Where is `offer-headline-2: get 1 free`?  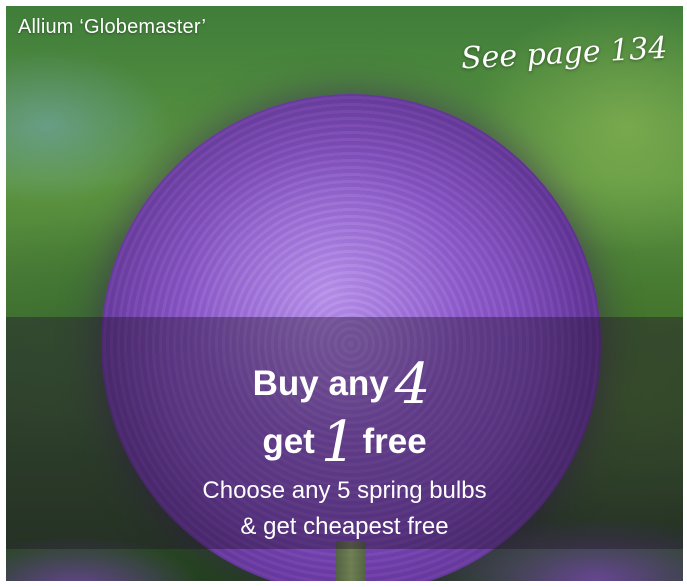
offer-headline-2: get 1 free is located at coordinates (344, 442).